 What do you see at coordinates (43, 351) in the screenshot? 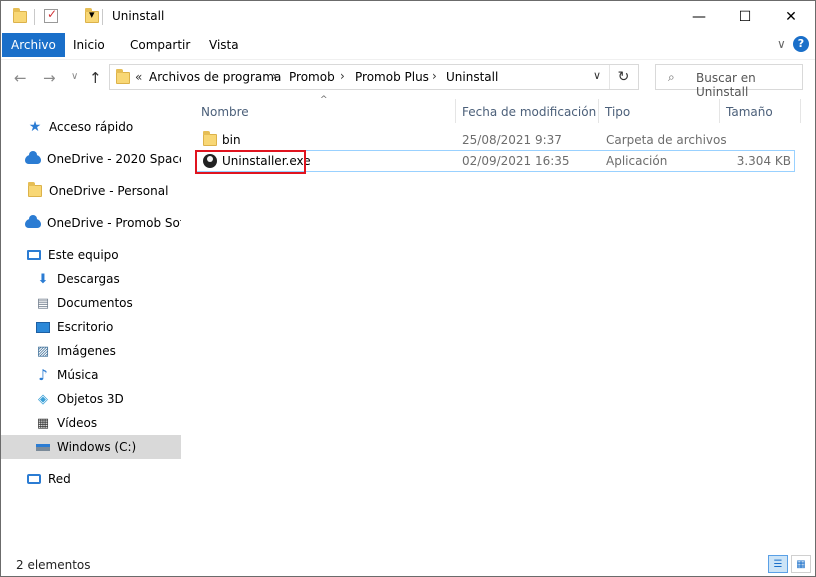
I see `pictures-icon: ▨` at bounding box center [43, 351].